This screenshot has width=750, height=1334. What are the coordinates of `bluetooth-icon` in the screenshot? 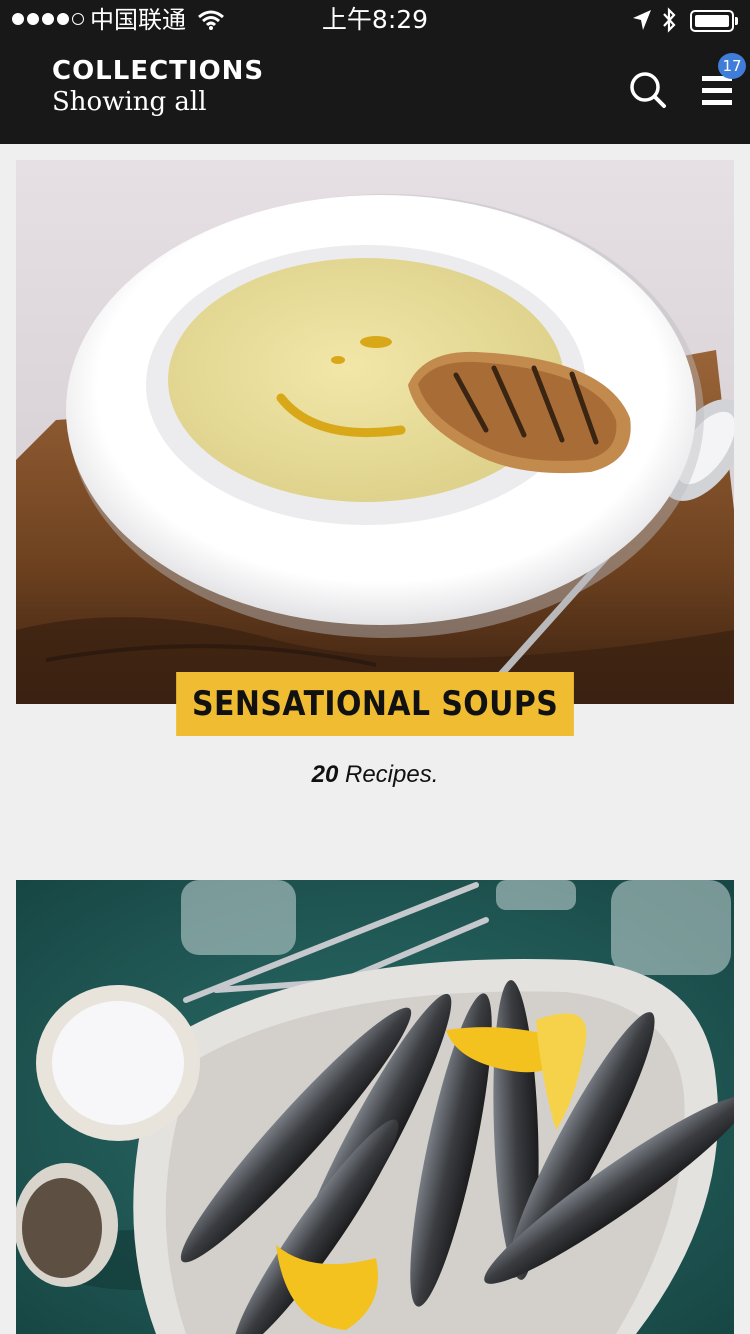 It's located at (669, 22).